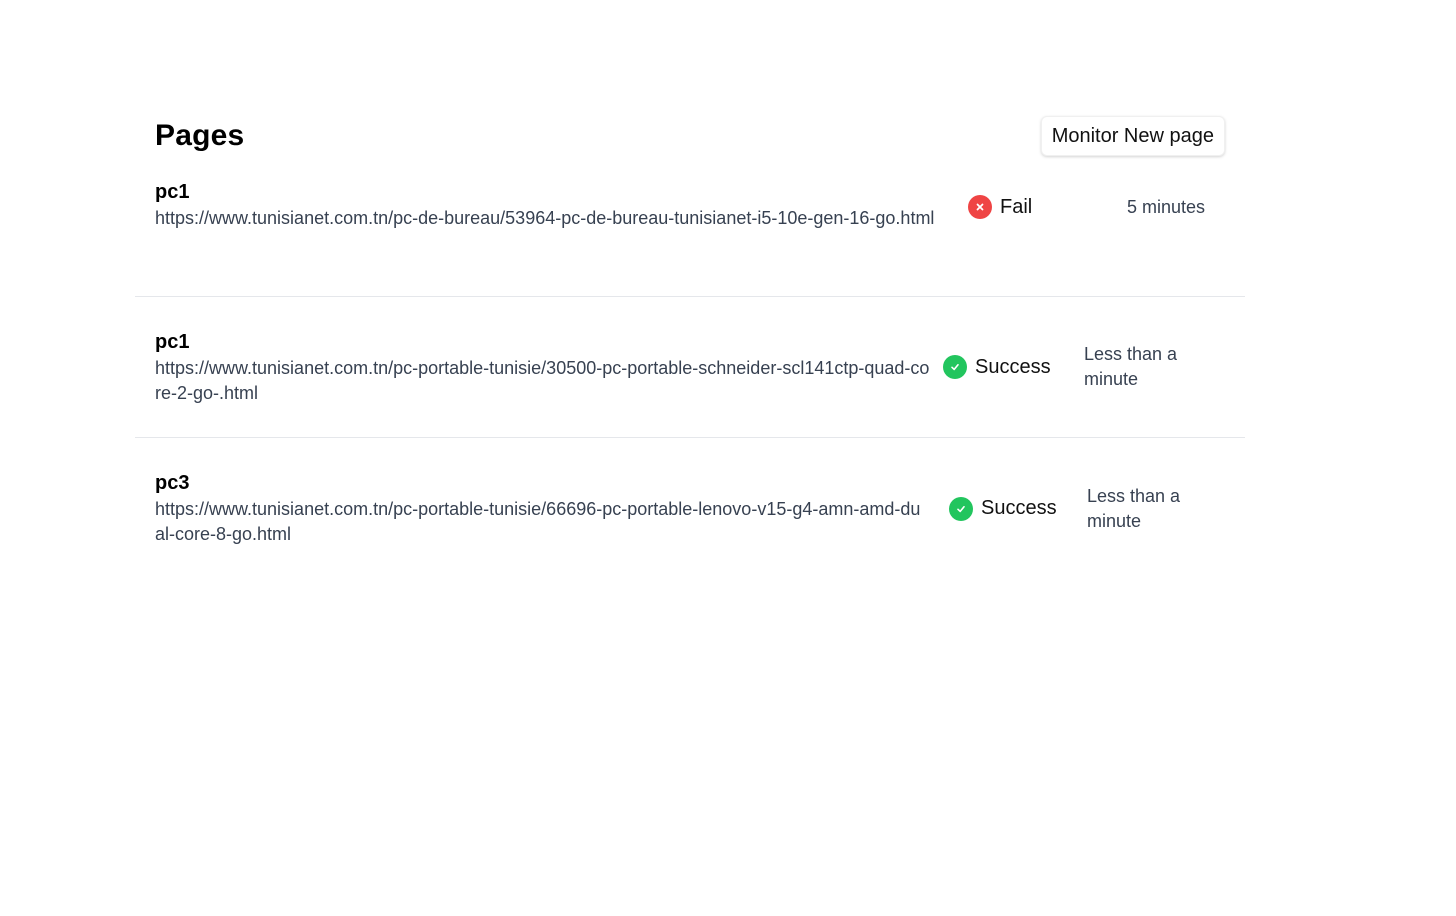 This screenshot has width=1456, height=916. What do you see at coordinates (690, 136) in the screenshot?
I see `page-header: Pages Monitor New page` at bounding box center [690, 136].